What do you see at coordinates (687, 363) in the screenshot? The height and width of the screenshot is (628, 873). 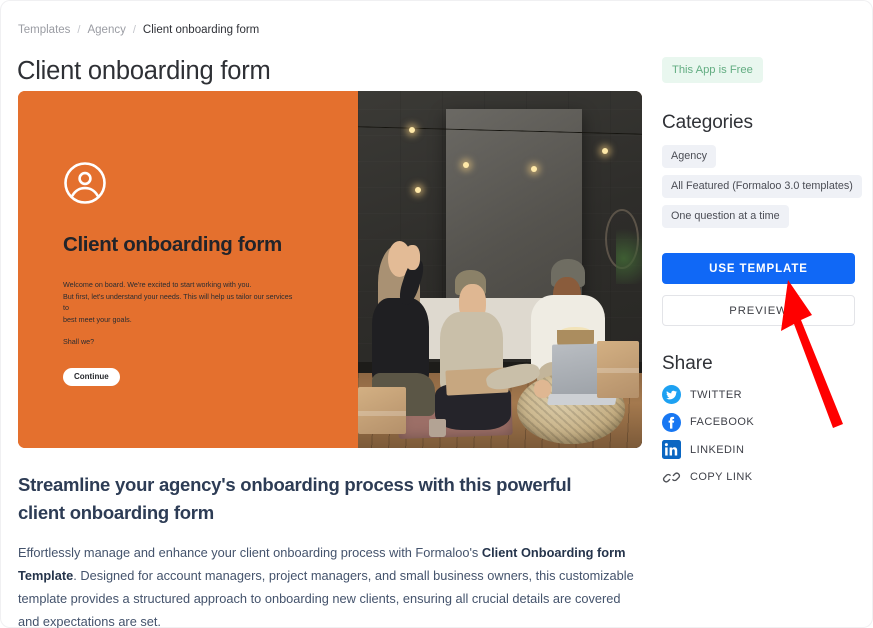 I see `share-heading: Share` at bounding box center [687, 363].